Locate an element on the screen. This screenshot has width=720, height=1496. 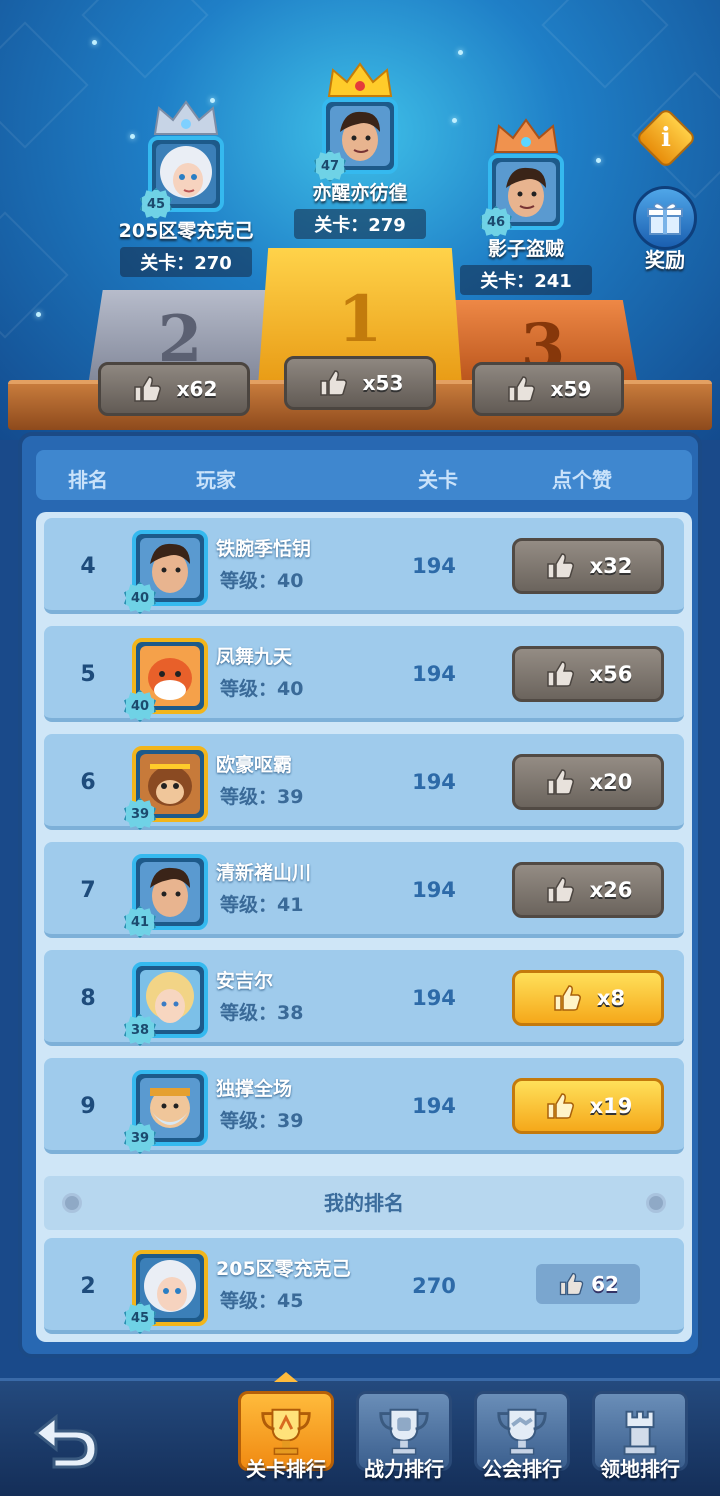
rank-number: 7 is located at coordinates (88, 890).